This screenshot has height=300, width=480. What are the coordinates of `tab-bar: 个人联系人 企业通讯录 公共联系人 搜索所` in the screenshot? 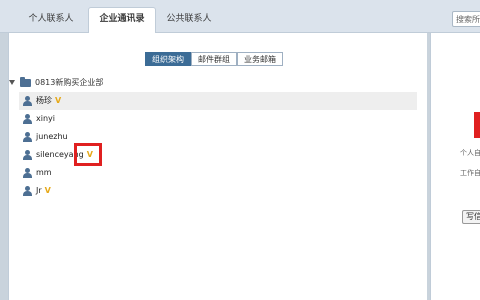 It's located at (240, 17).